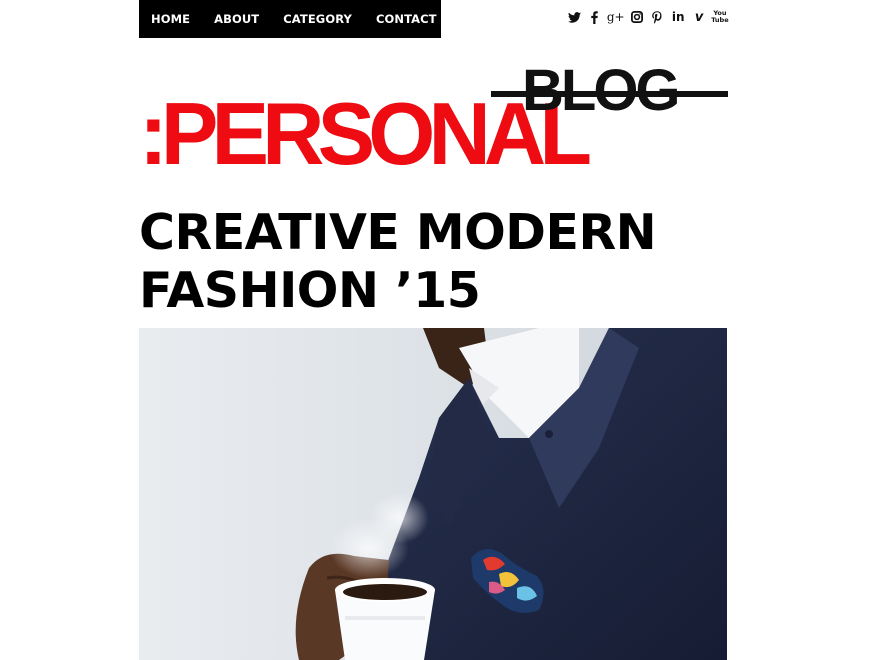  I want to click on main-nav: HOME ABOUT CATEGORY CONTACT, so click(290, 19).